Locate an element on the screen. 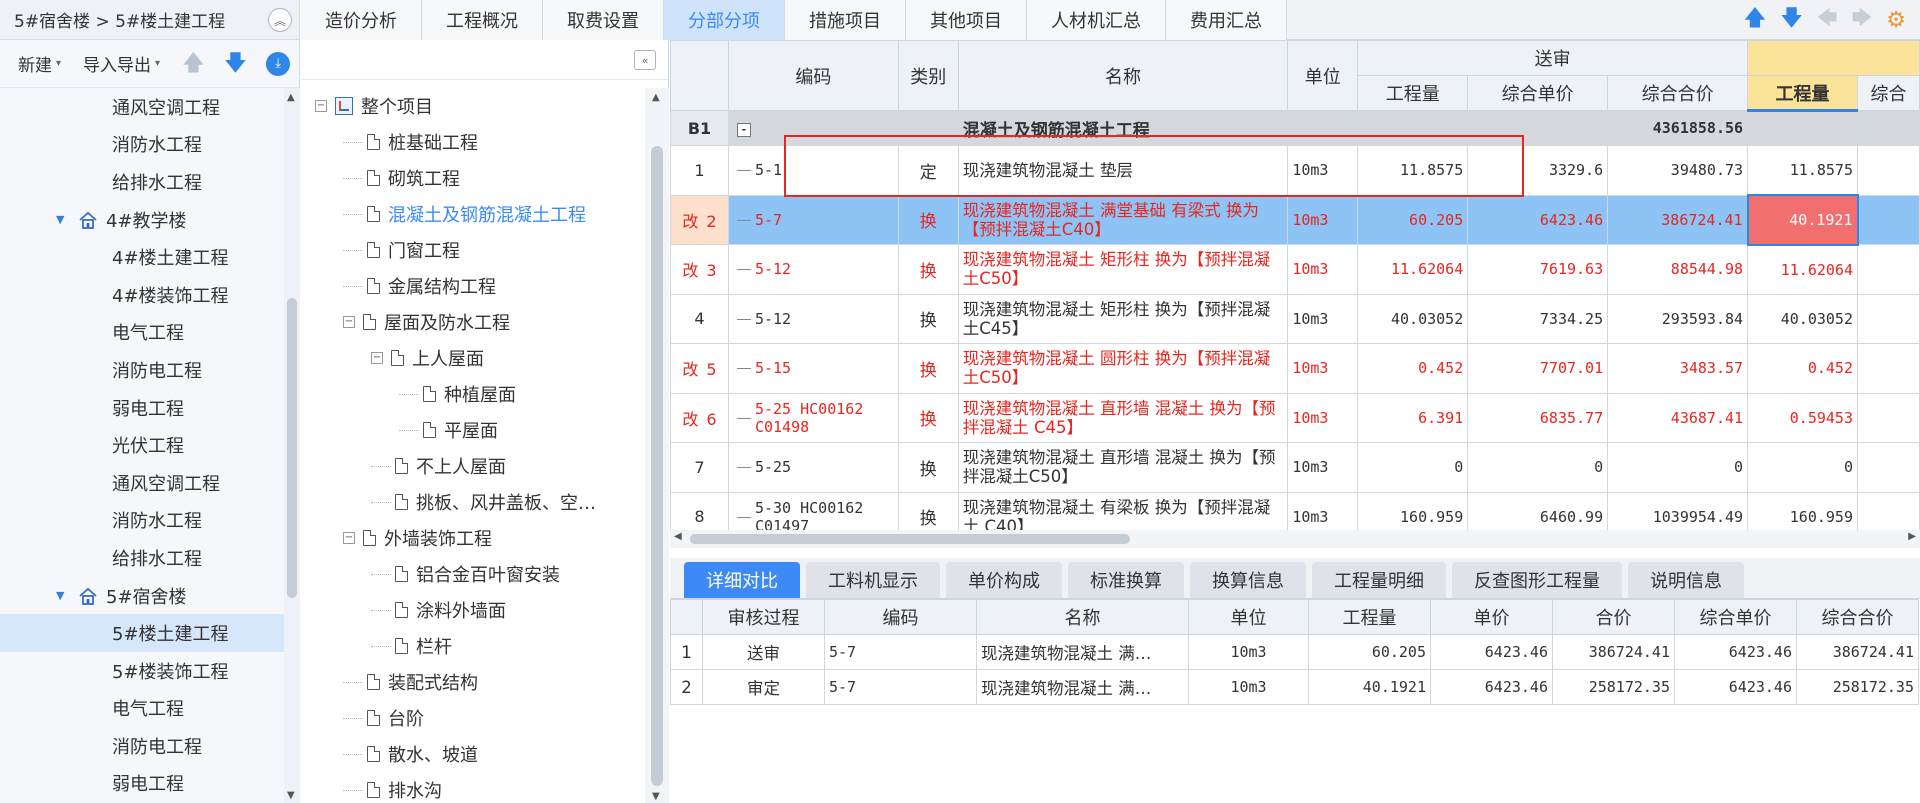 The width and height of the screenshot is (1920, 803). cell-unit-price: 7707.01 is located at coordinates (1538, 368).